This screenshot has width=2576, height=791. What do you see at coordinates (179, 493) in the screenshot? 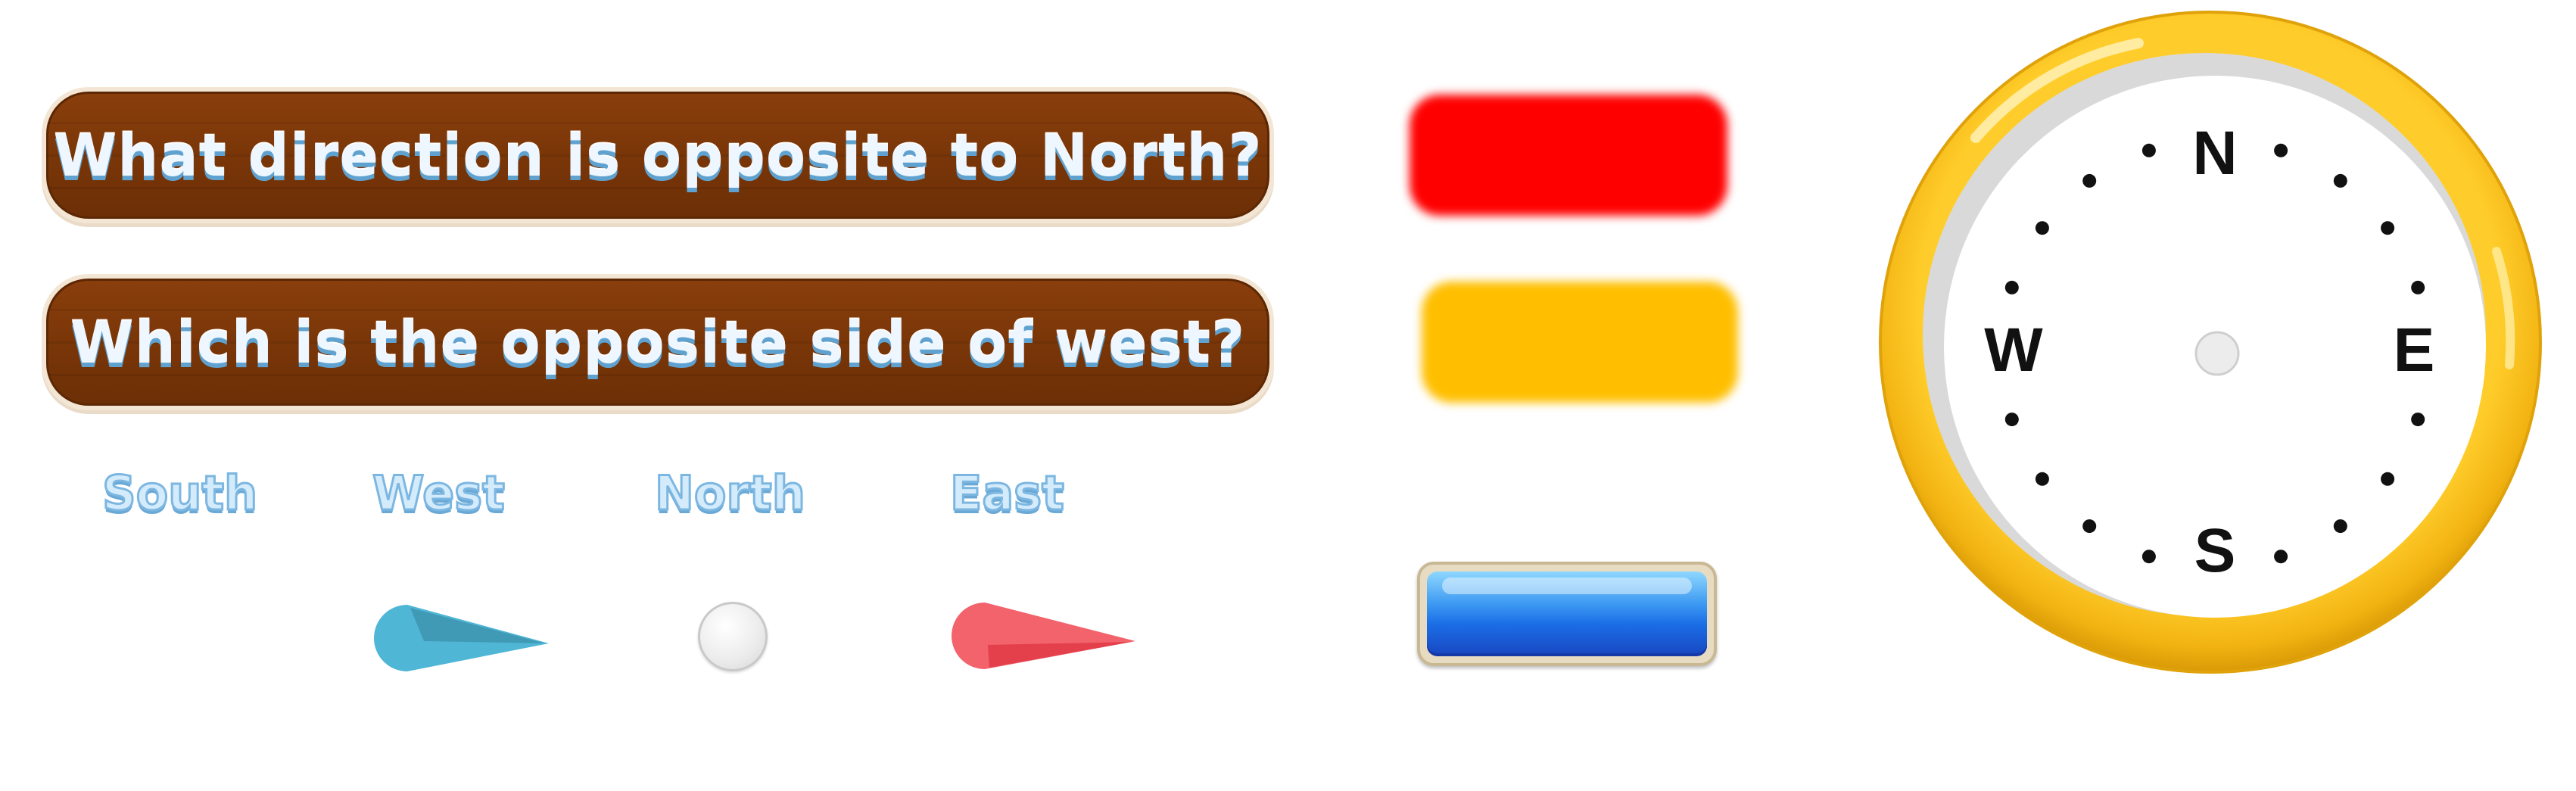
I see `option-south: South` at bounding box center [179, 493].